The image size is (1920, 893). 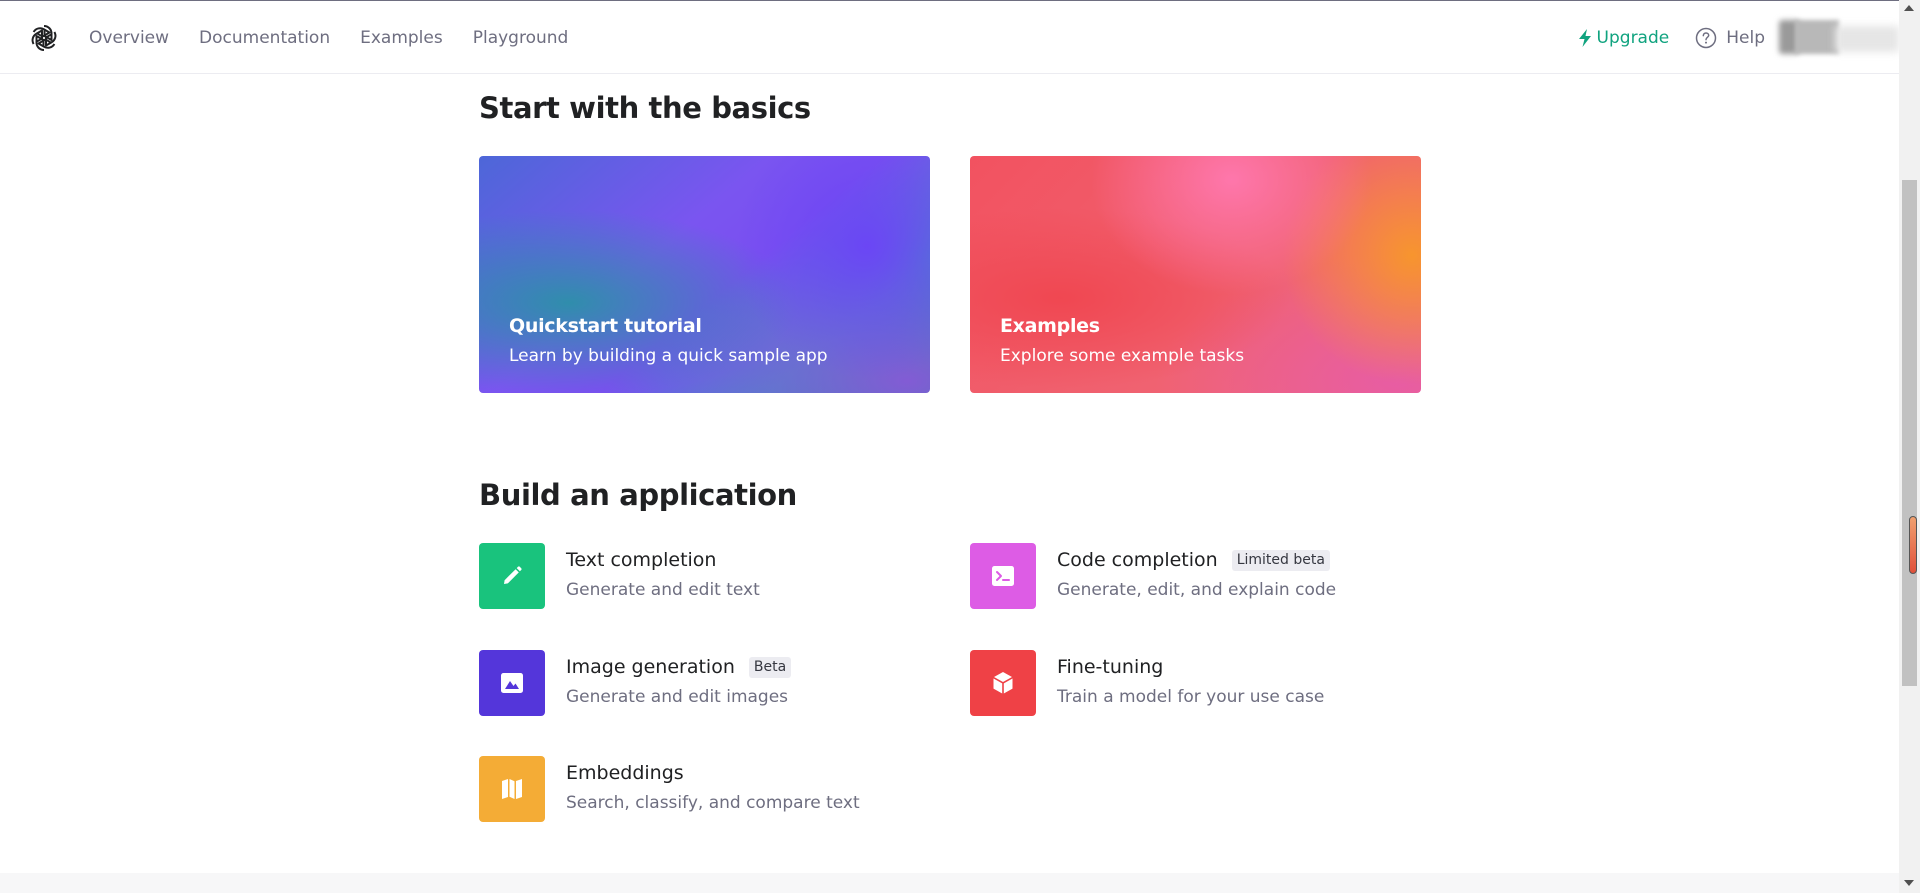 I want to click on help-button: Help, so click(x=1730, y=38).